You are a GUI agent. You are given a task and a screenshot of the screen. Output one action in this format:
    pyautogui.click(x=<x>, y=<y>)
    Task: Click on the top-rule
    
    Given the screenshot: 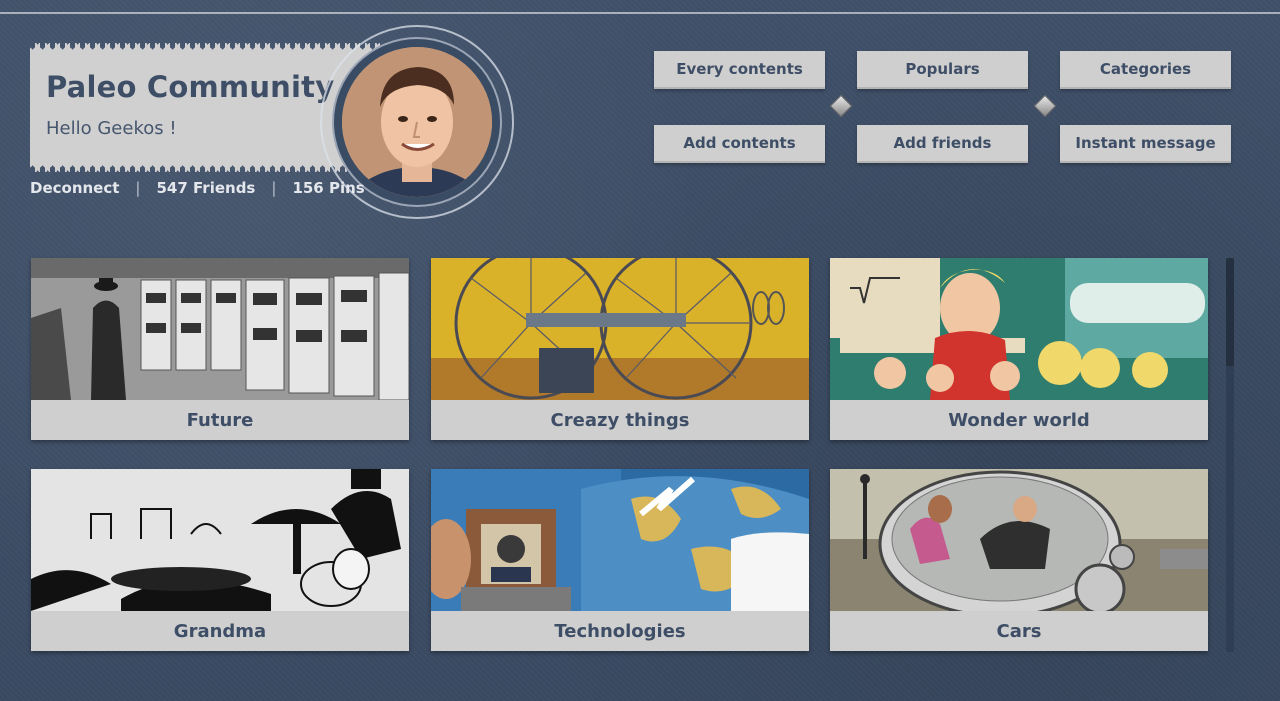 What is the action you would take?
    pyautogui.click(x=640, y=13)
    